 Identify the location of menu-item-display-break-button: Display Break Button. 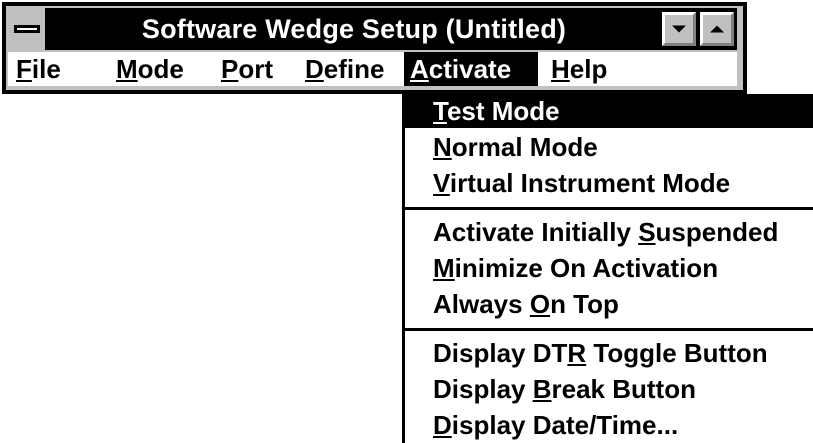
(609, 389).